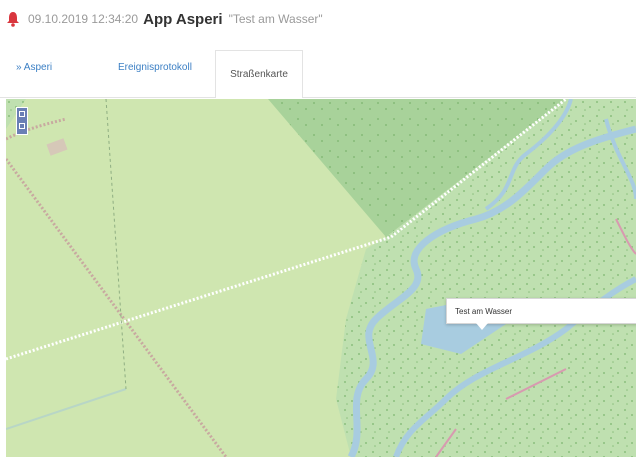 This screenshot has width=636, height=457. Describe the element at coordinates (484, 311) in the screenshot. I see `popup-label: Test am Wasser` at that location.